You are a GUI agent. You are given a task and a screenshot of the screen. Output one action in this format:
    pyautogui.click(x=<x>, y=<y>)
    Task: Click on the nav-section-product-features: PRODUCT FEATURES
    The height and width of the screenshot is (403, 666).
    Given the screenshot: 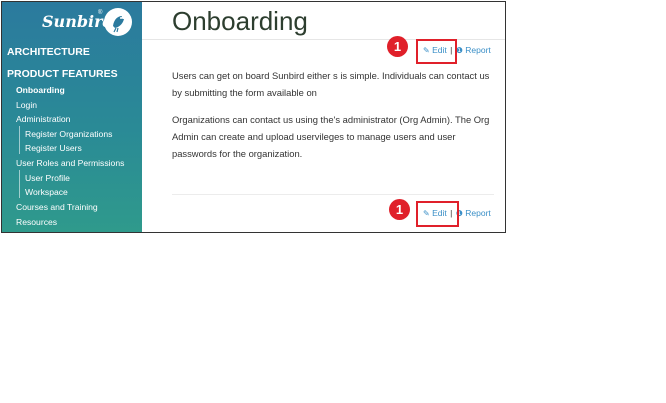 What is the action you would take?
    pyautogui.click(x=62, y=74)
    